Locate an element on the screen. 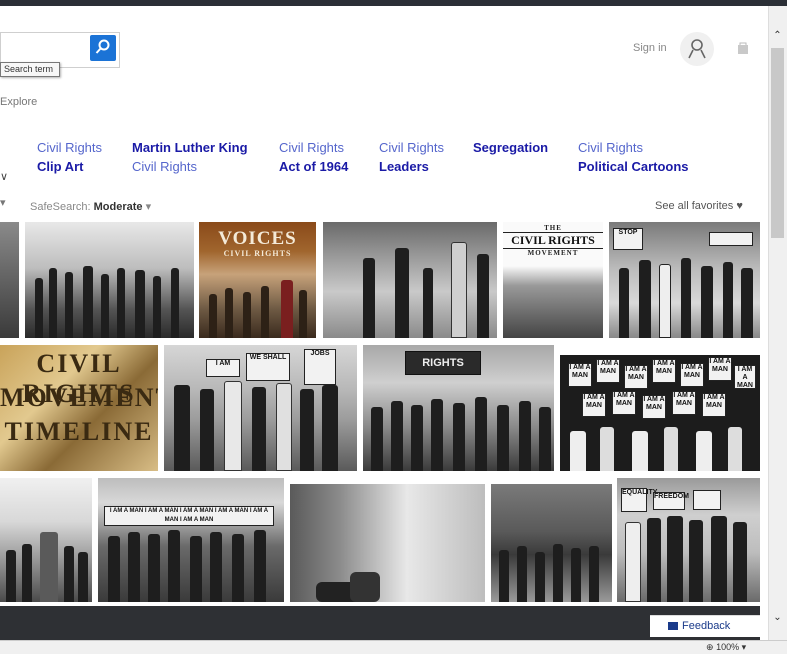 This screenshot has height=654, width=787. voices-subtitle: CIVIL RIGHTS is located at coordinates (257, 253).